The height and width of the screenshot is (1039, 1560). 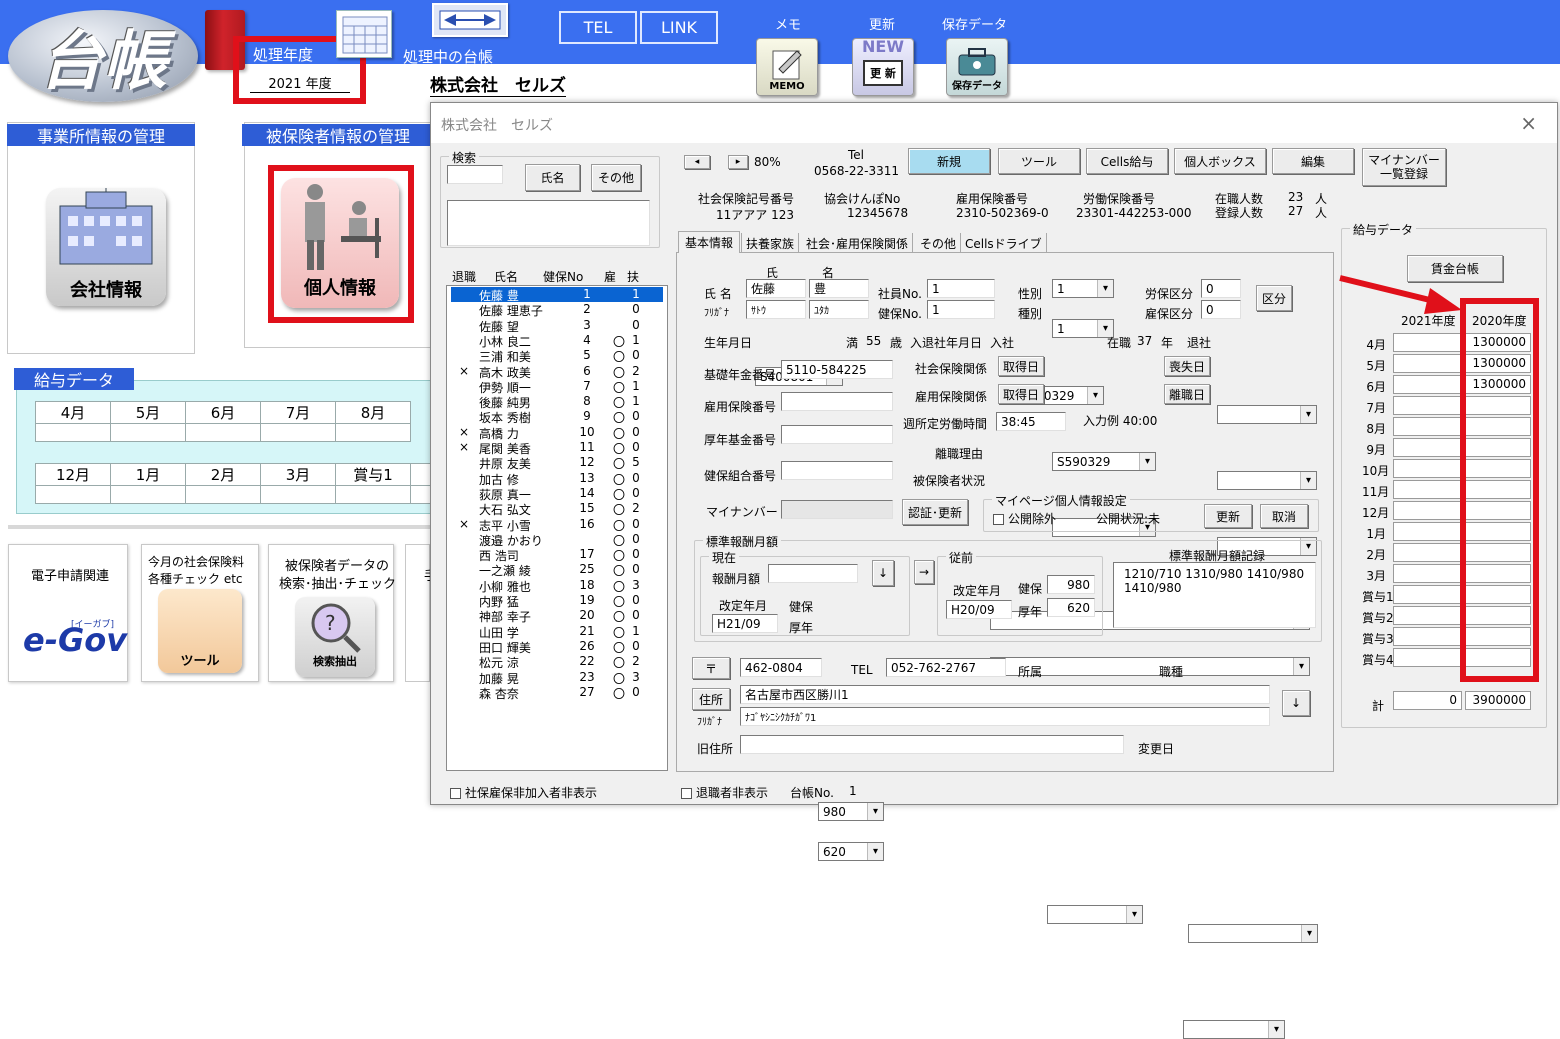 What do you see at coordinates (770, 243) in the screenshot?
I see `tab-dependents: 扶養家族` at bounding box center [770, 243].